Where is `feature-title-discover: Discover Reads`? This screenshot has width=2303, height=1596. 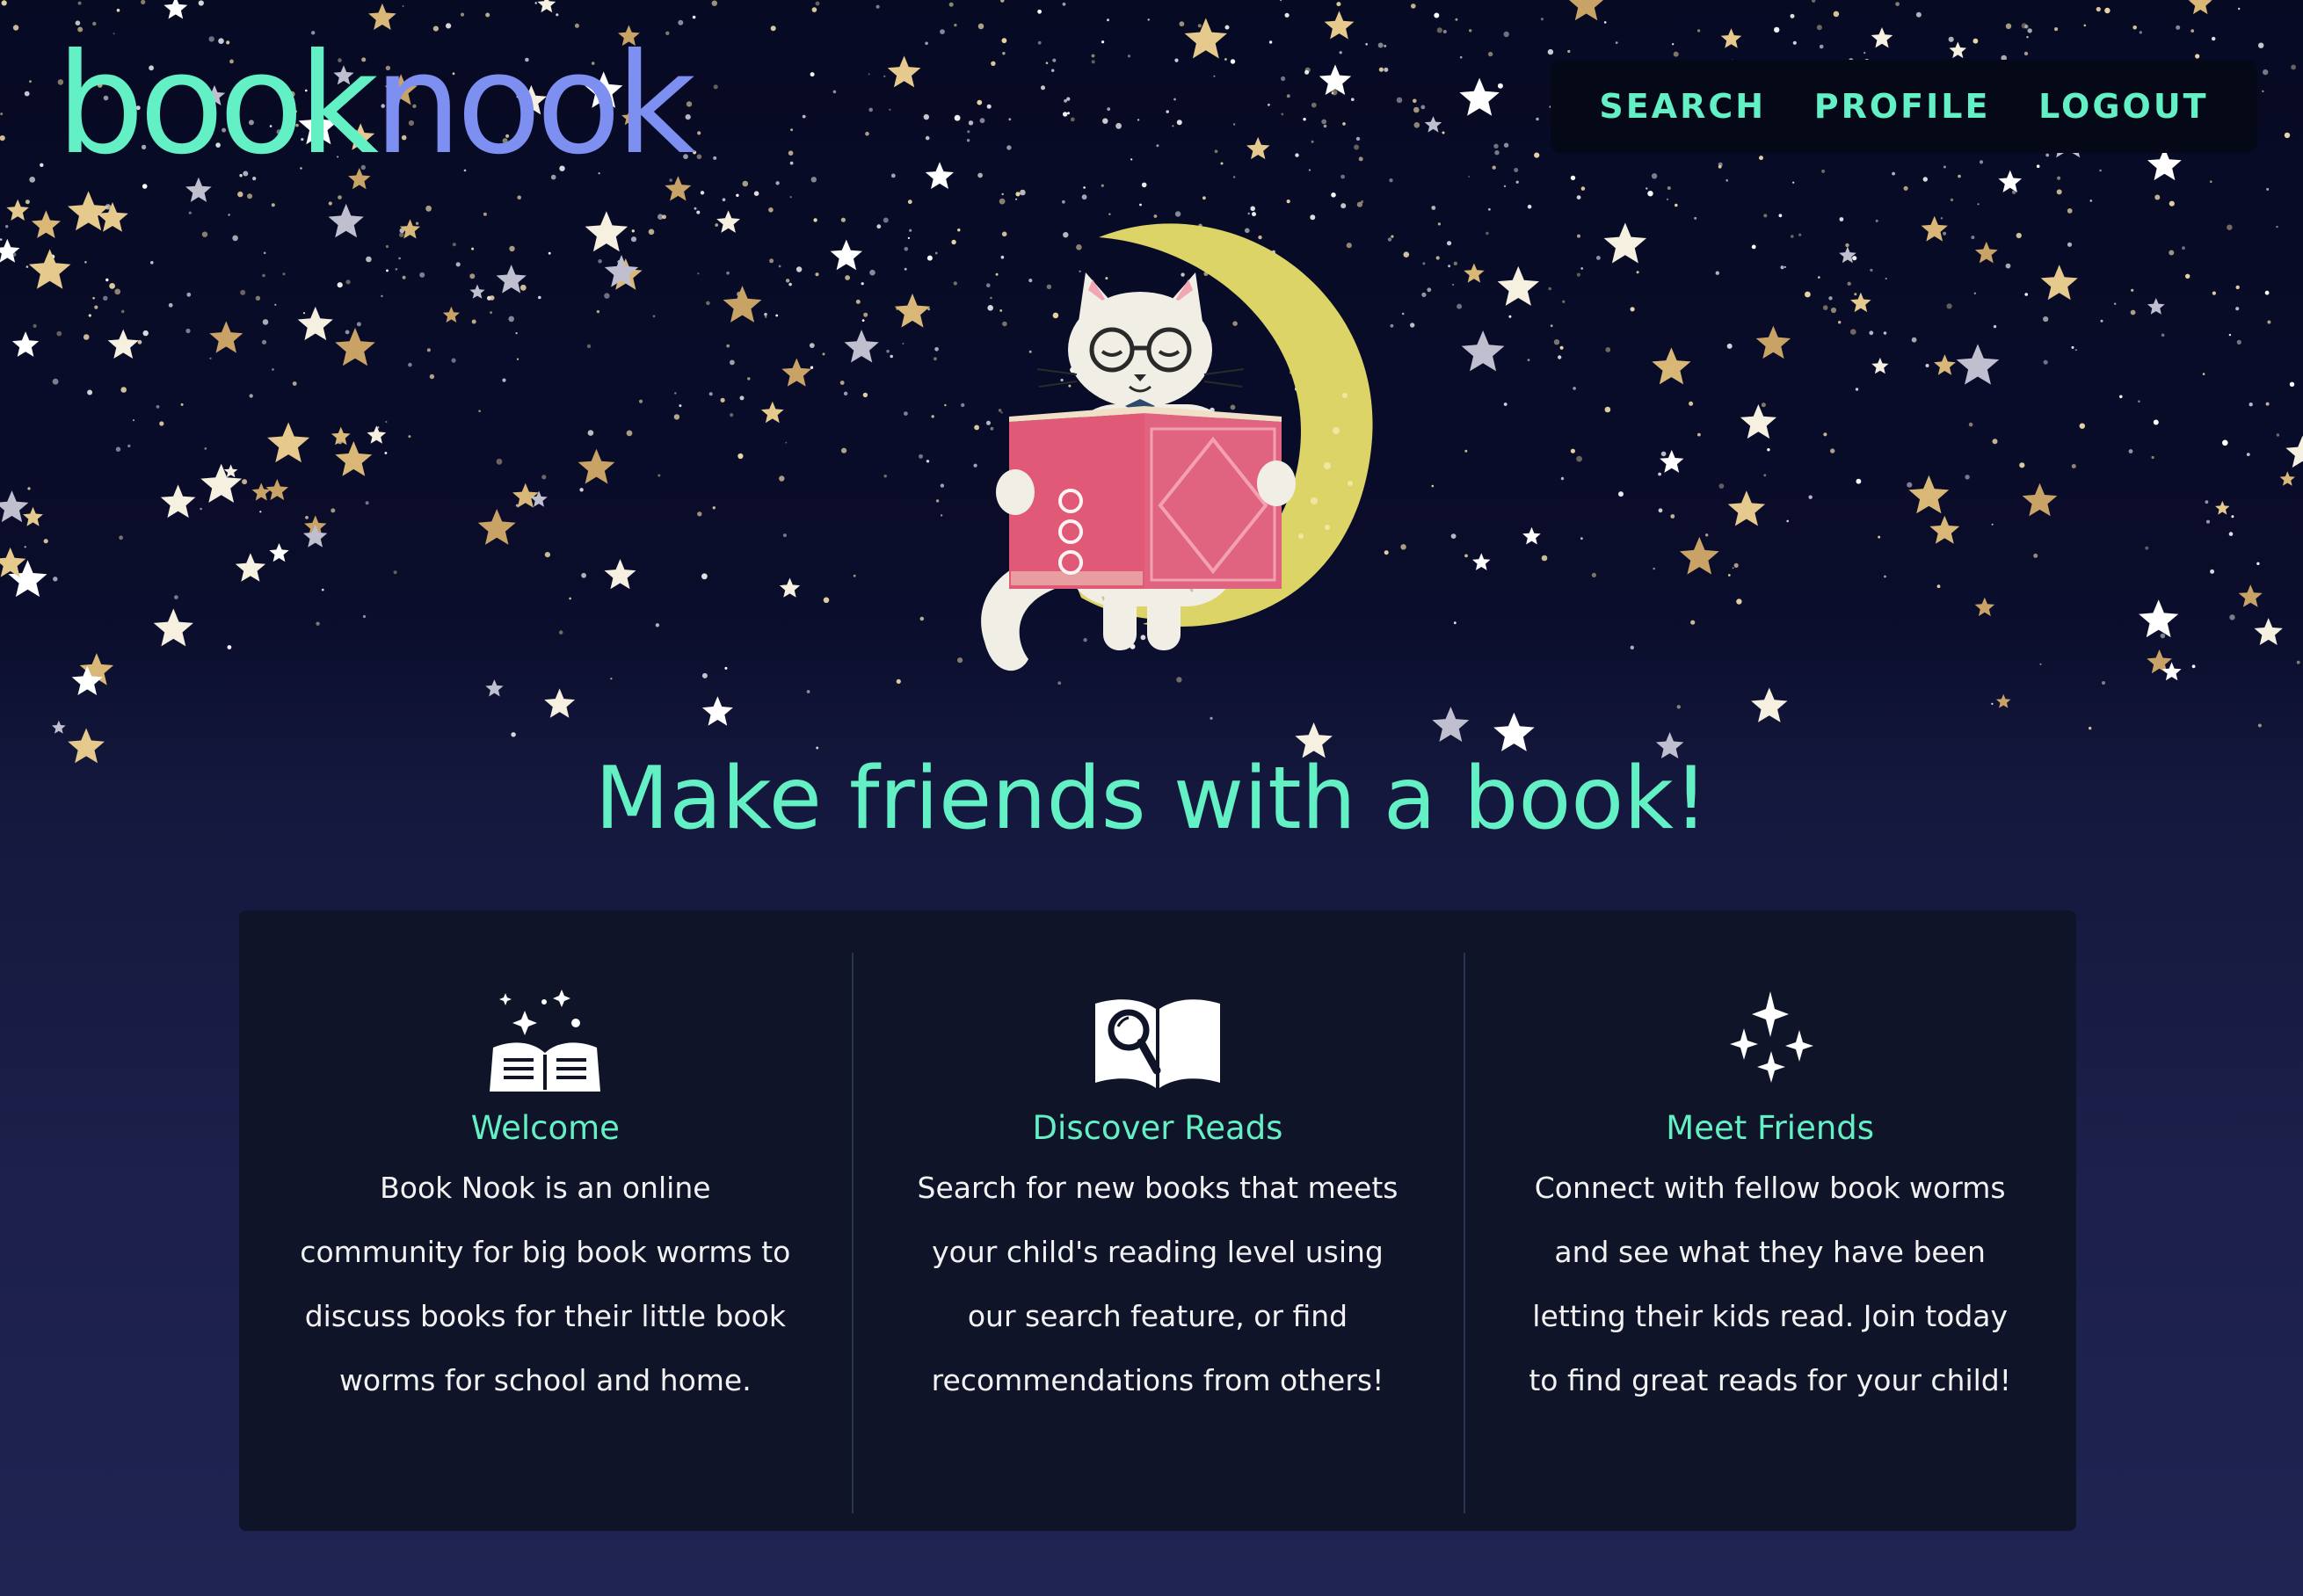
feature-title-discover: Discover Reads is located at coordinates (1157, 1128).